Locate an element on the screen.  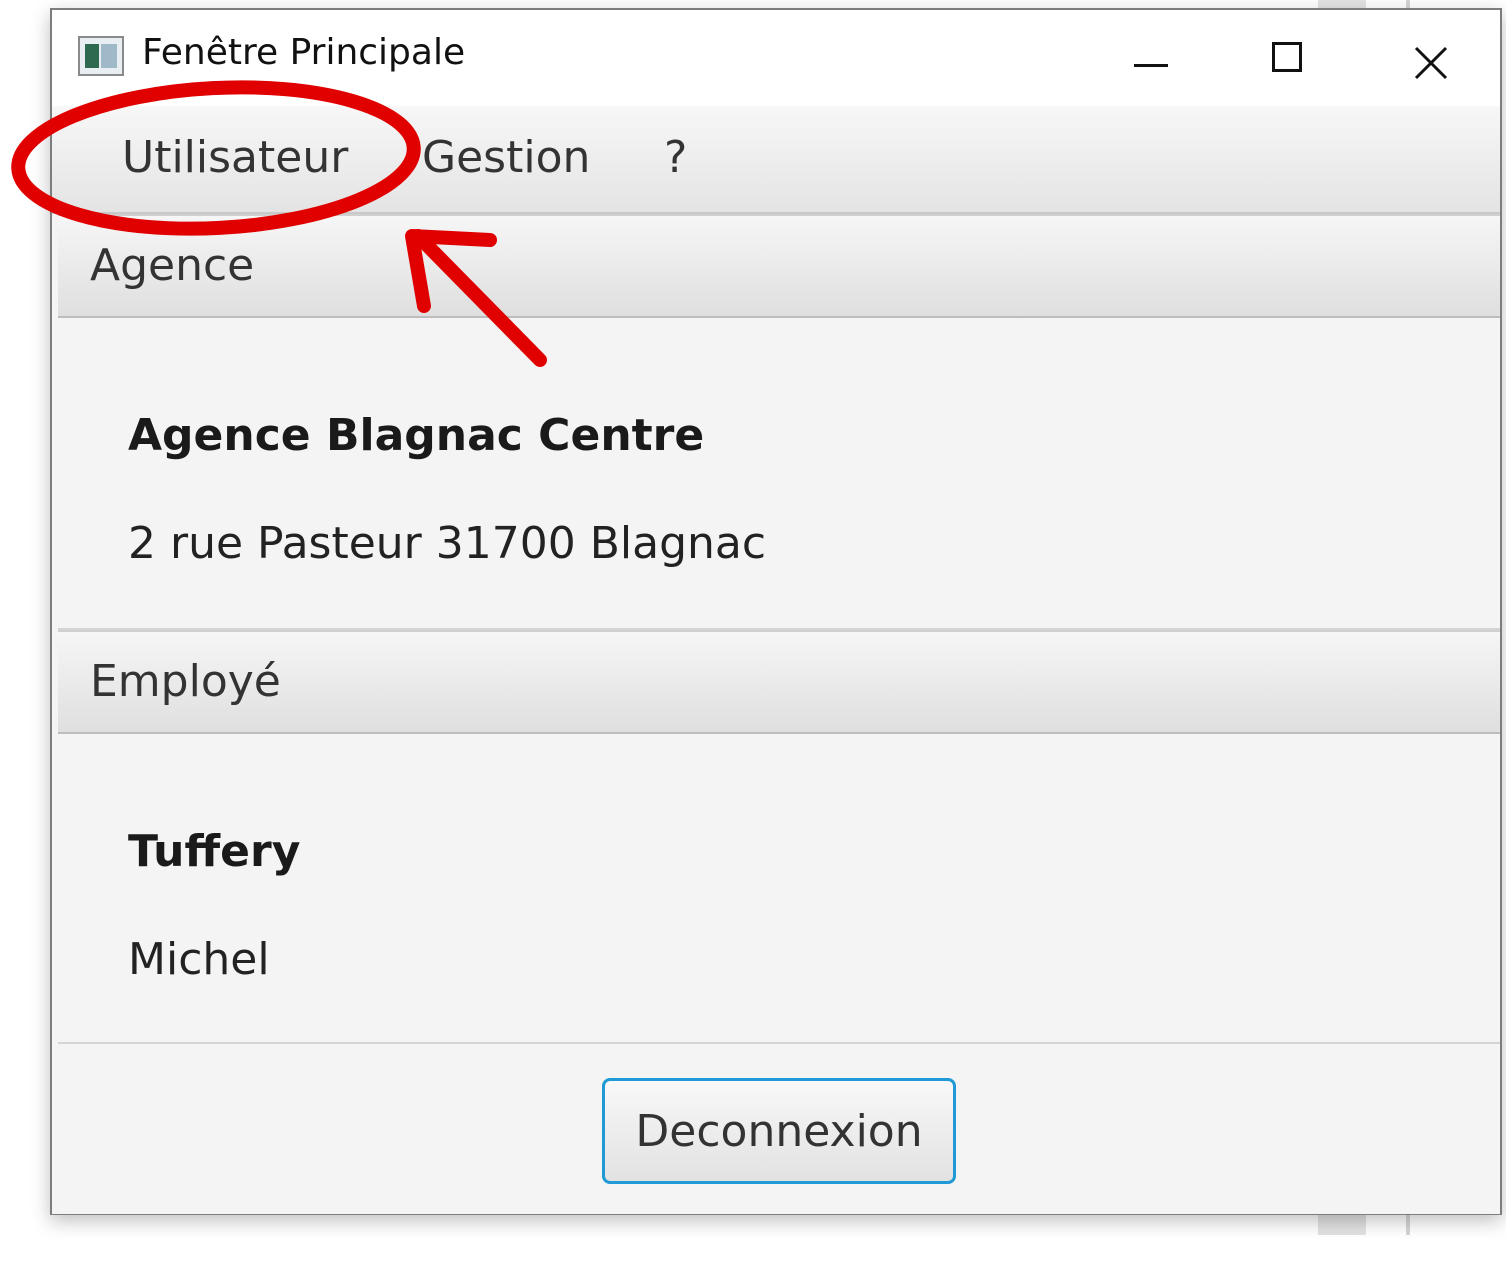
employe-section-header: Employé is located at coordinates (779, 682).